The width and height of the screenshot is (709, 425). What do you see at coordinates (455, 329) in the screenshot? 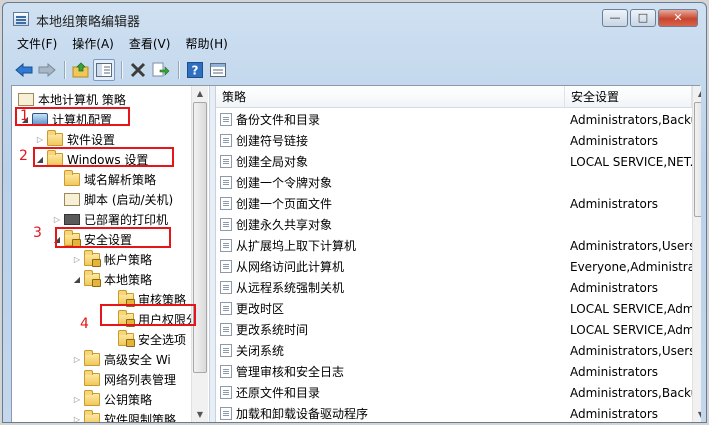
I see `policy-row: 更改系统时间 LOCAL SERVICE,Adm` at bounding box center [455, 329].